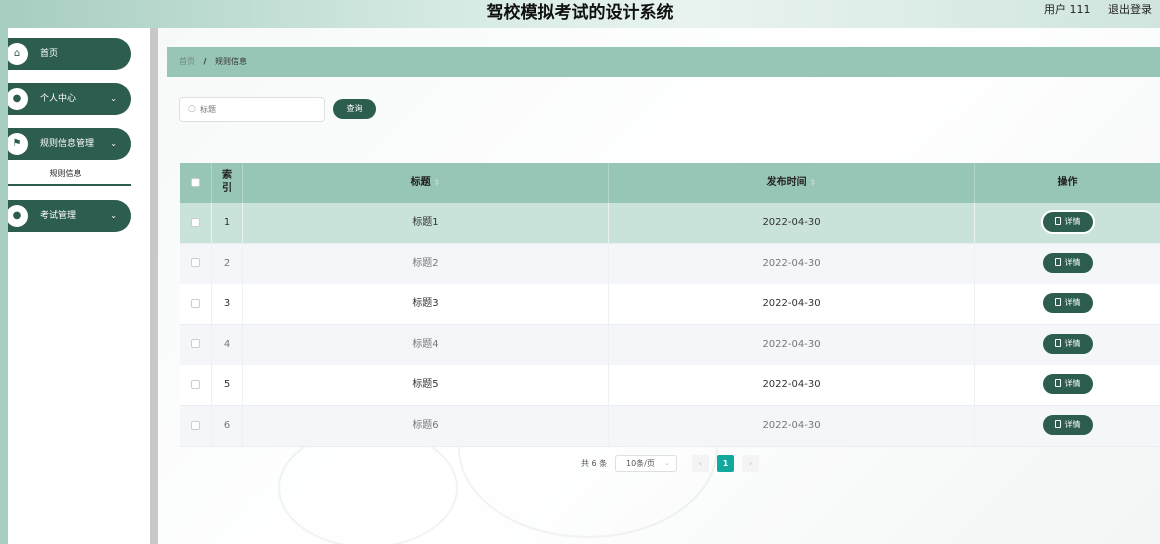 The height and width of the screenshot is (544, 1160). What do you see at coordinates (75, 286) in the screenshot?
I see `sidebar: ⌂ 首页 ● 个人中心 ⌄ ⚑ 规则信息管理 ⌄ 规则信息 ● 考试管理 ⌄` at bounding box center [75, 286].